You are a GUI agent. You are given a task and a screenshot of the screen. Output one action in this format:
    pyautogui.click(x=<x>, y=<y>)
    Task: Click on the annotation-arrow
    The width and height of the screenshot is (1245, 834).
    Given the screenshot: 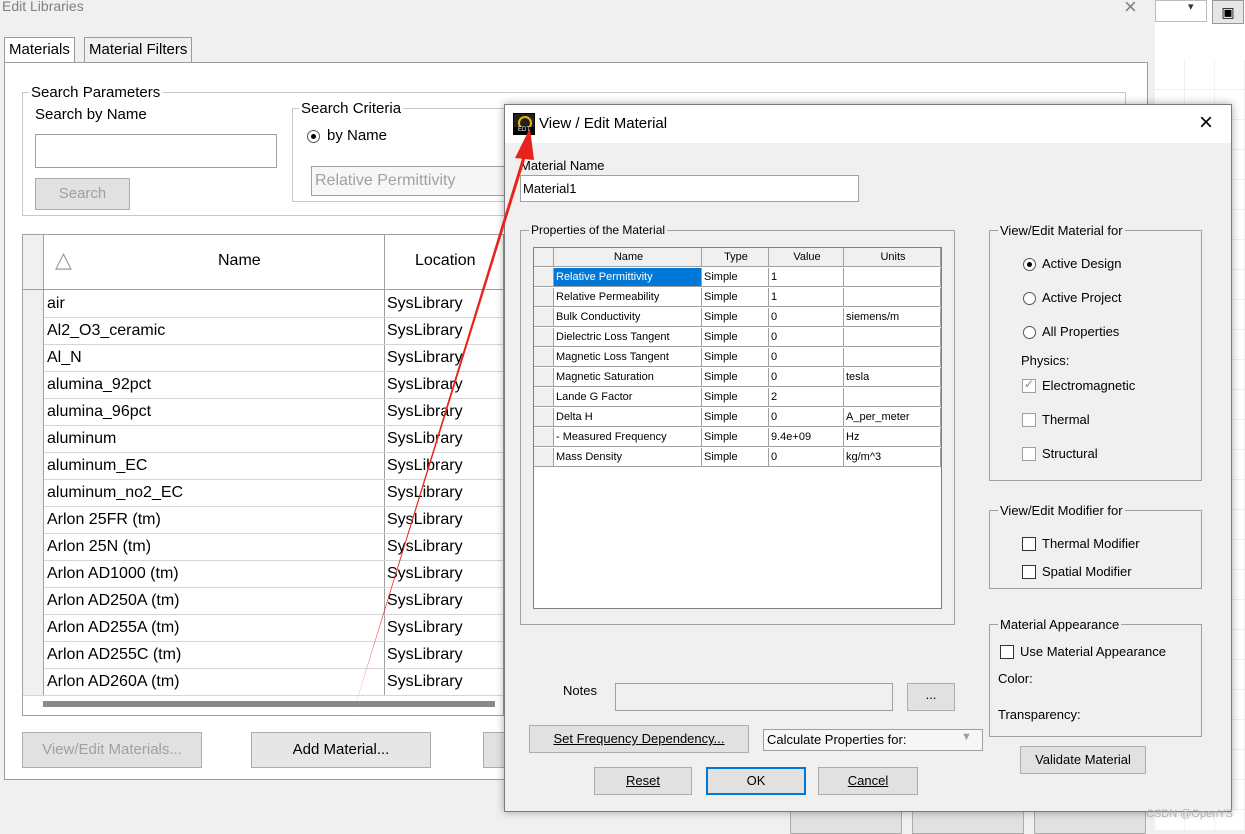 What is the action you would take?
    pyautogui.click(x=443, y=422)
    